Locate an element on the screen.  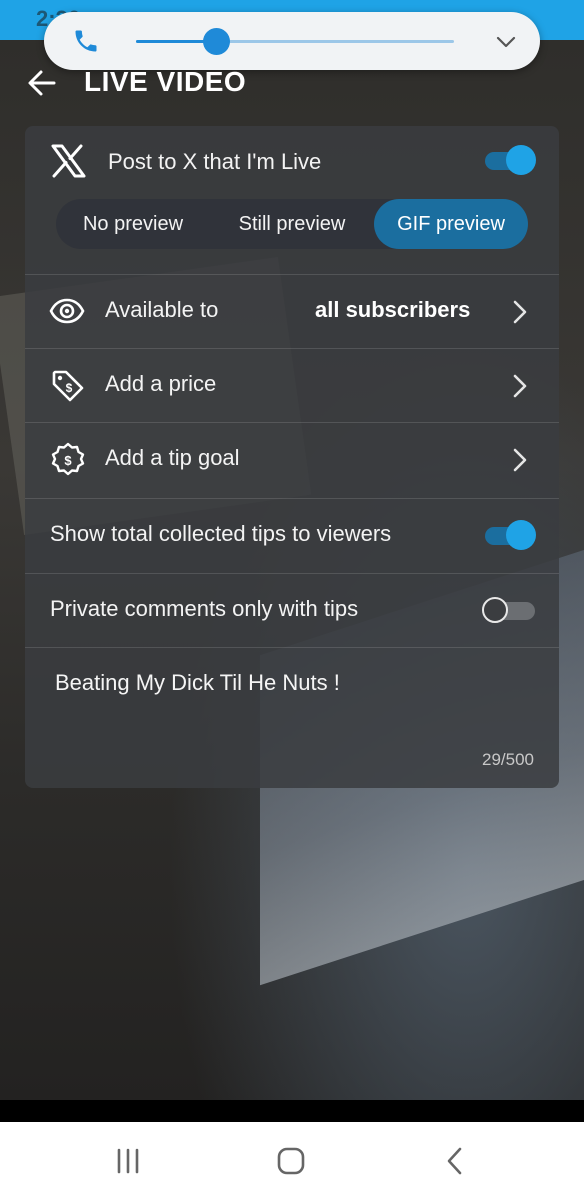
post-to-x-label: Post to X that I'm Live is located at coordinates (215, 161).